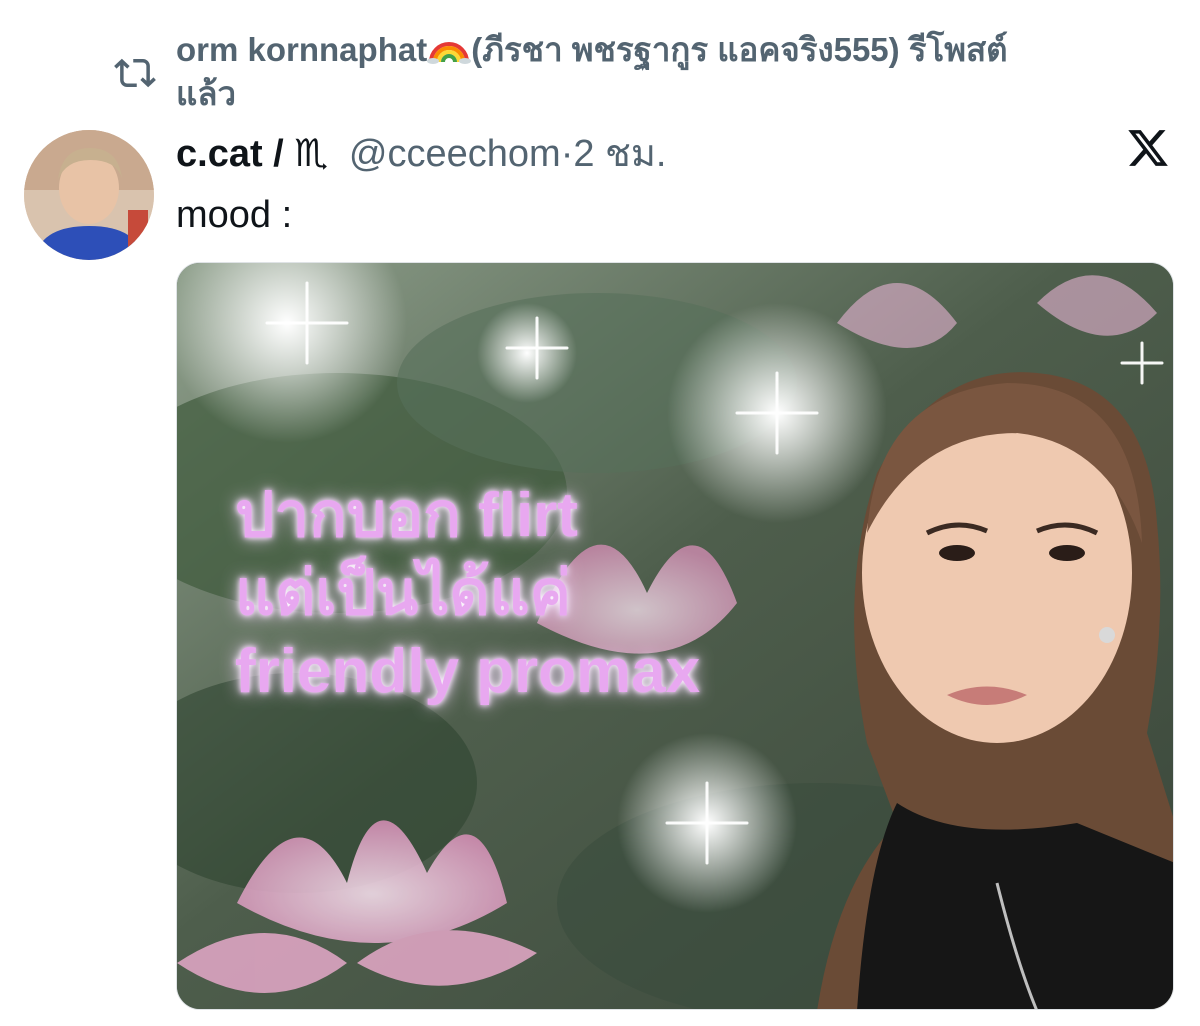 This screenshot has width=1200, height=1026. What do you see at coordinates (89, 195) in the screenshot?
I see `avatar` at bounding box center [89, 195].